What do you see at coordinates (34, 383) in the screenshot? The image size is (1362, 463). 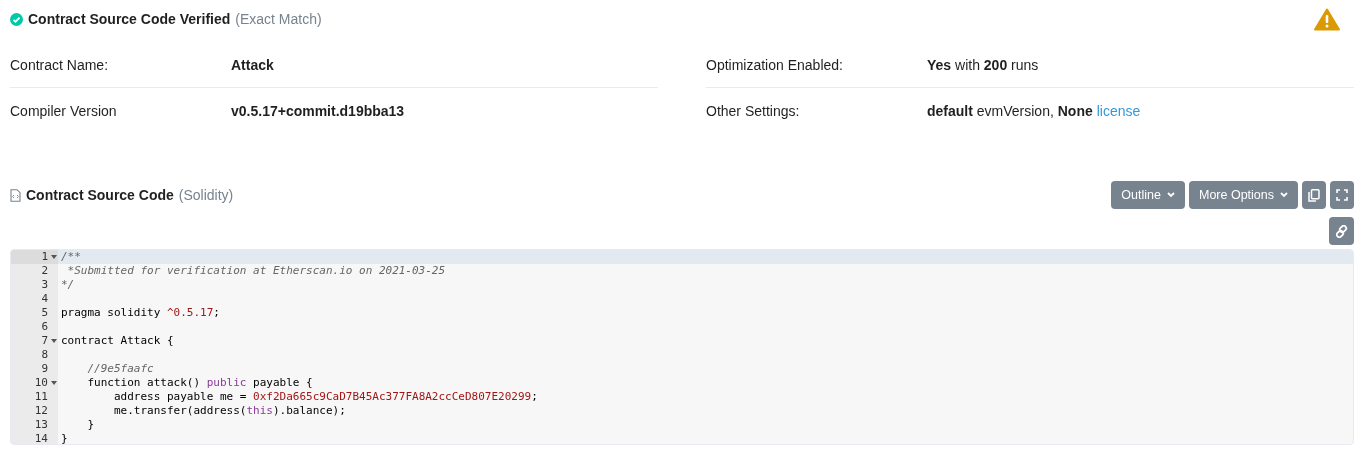 I see `line-number: 10` at bounding box center [34, 383].